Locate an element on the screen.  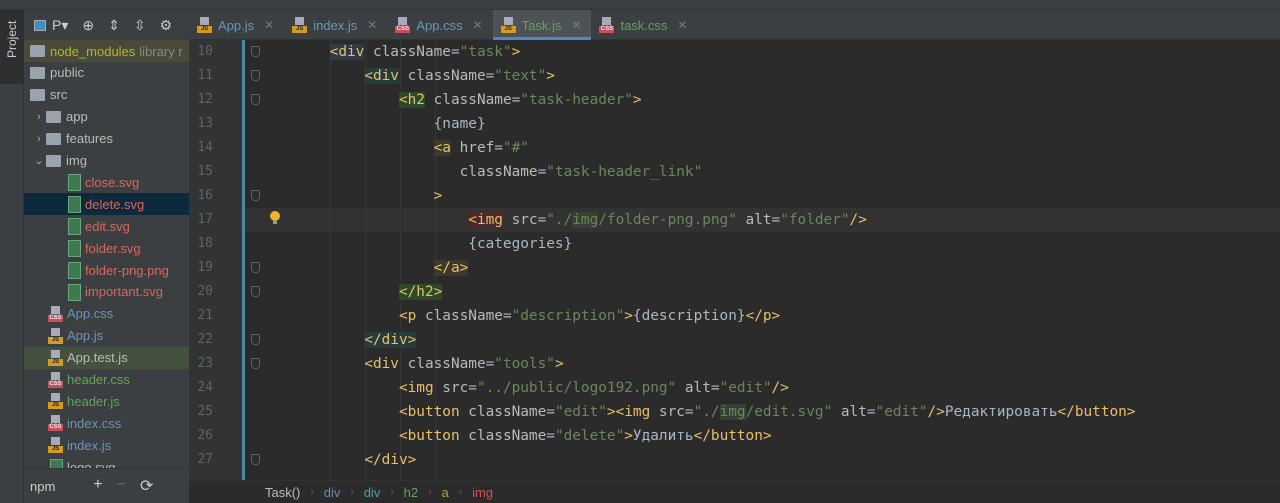
tab-app-css: CSS App.css ✕ is located at coordinates (439, 25).